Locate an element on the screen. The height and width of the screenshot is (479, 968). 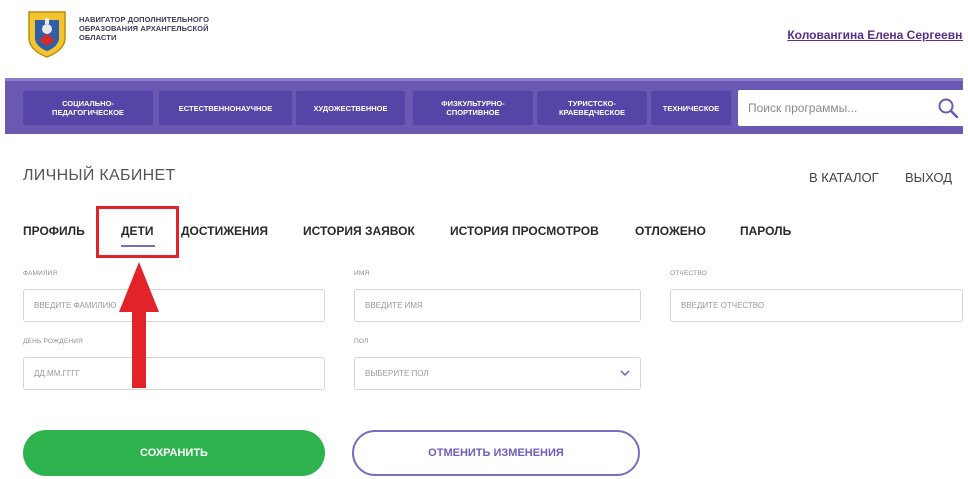
tab-password: ПАРОЛЬ is located at coordinates (765, 231).